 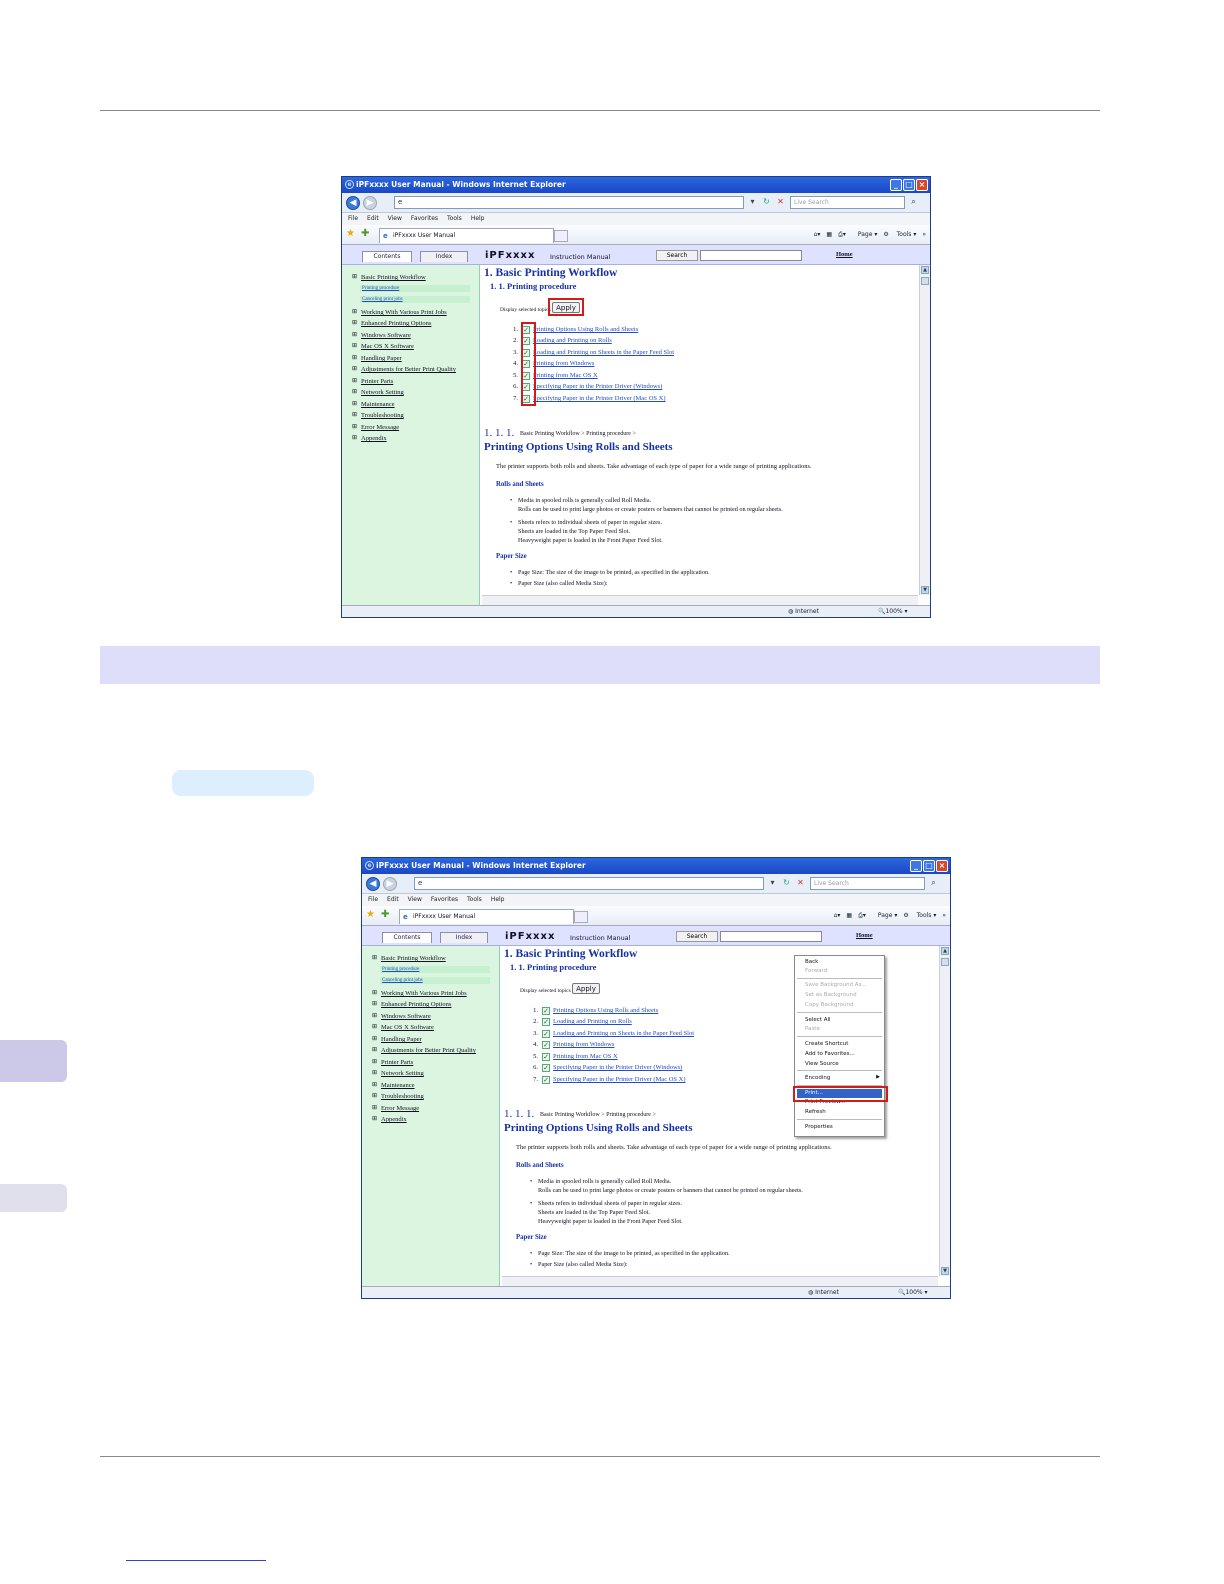 What do you see at coordinates (822, 1064) in the screenshot?
I see `menu-item-view-source: View Source` at bounding box center [822, 1064].